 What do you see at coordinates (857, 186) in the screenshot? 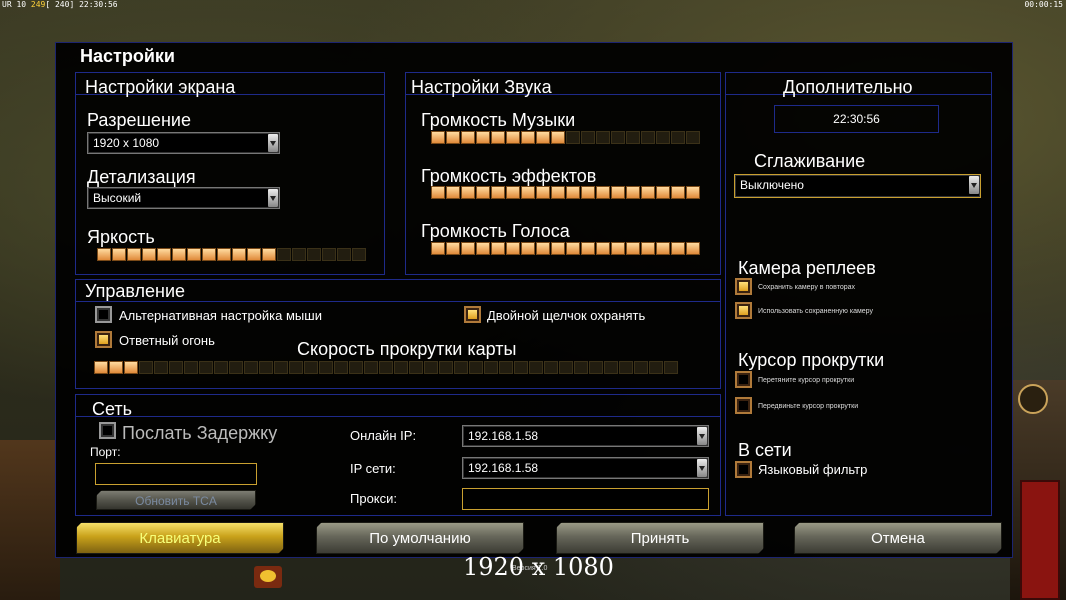
I see `antialias-select: Выключено` at bounding box center [857, 186].